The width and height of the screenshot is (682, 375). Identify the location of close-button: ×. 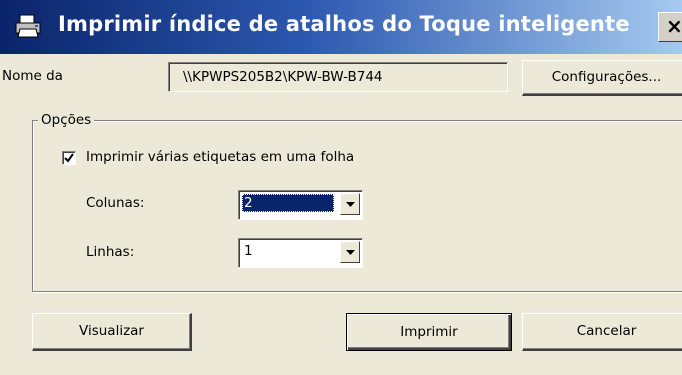
(670, 27).